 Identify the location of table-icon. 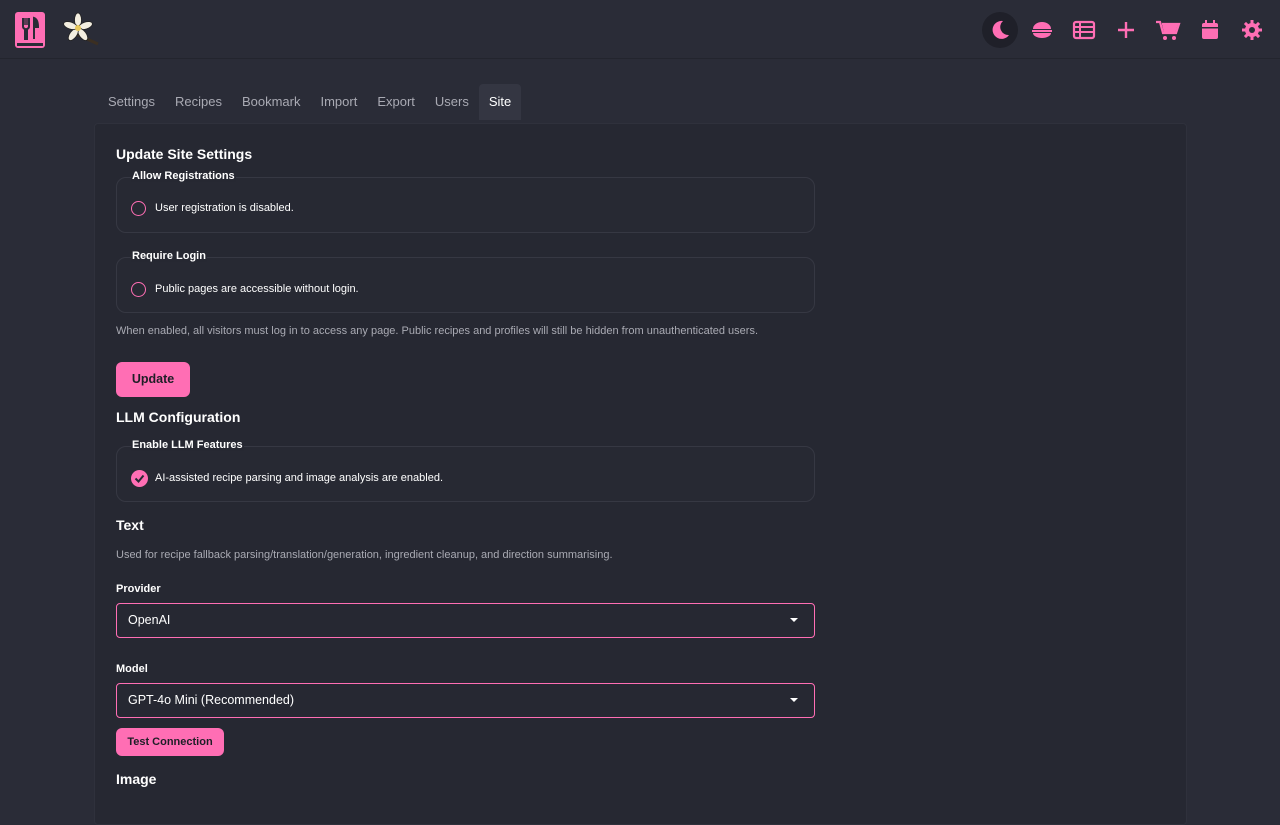
(1084, 30).